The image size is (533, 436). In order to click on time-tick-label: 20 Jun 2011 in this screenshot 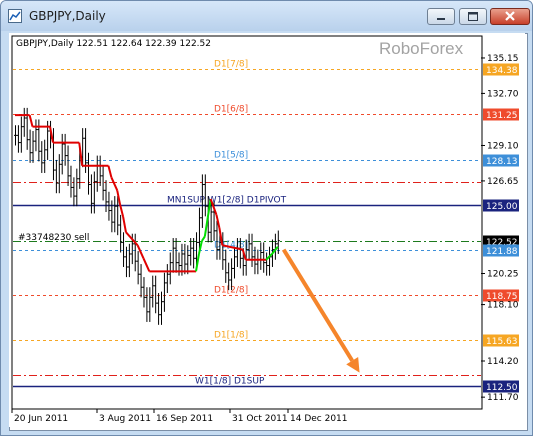, I will do `click(41, 419)`.